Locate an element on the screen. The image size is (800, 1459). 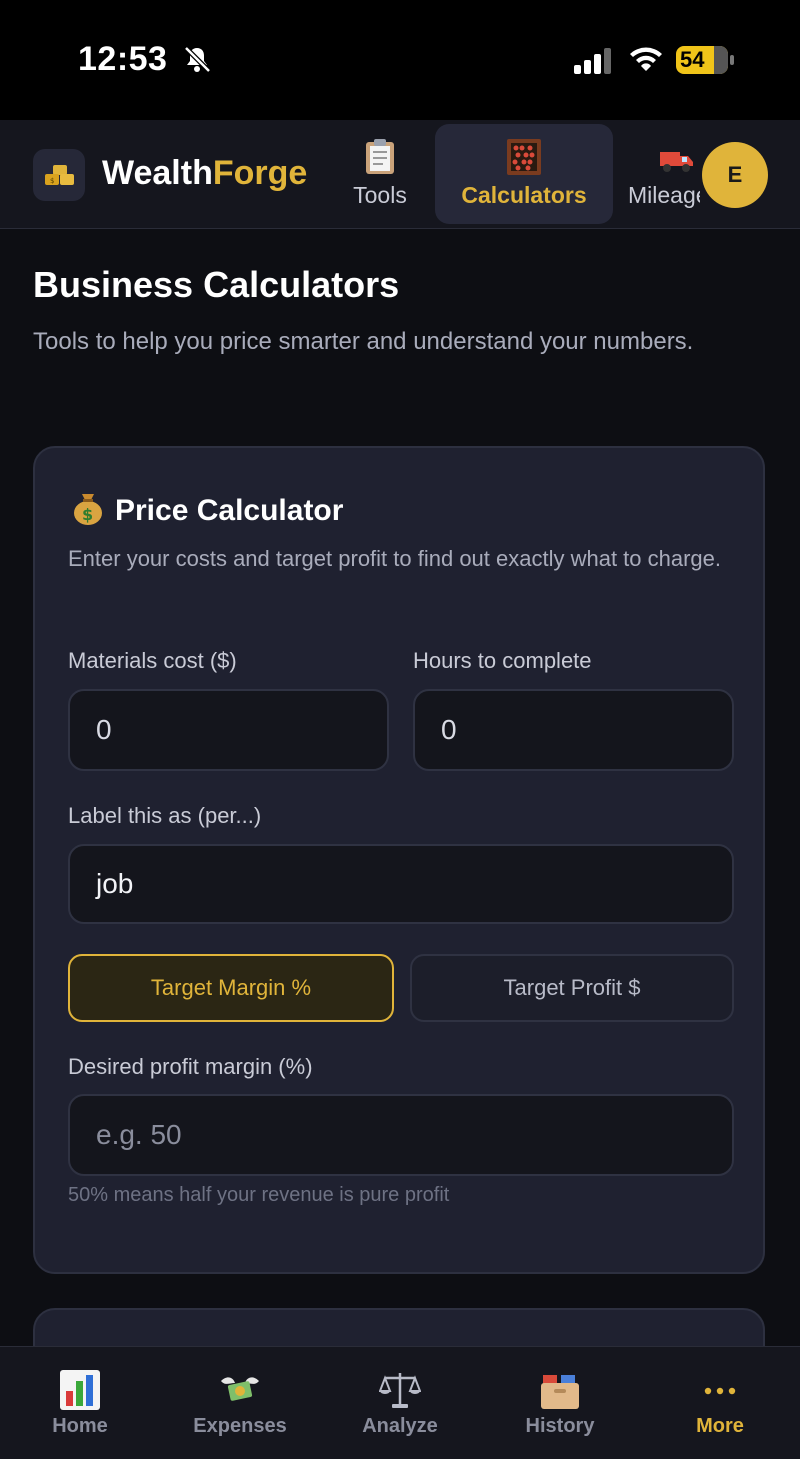
brand-wealth: Wealth is located at coordinates (157, 173).